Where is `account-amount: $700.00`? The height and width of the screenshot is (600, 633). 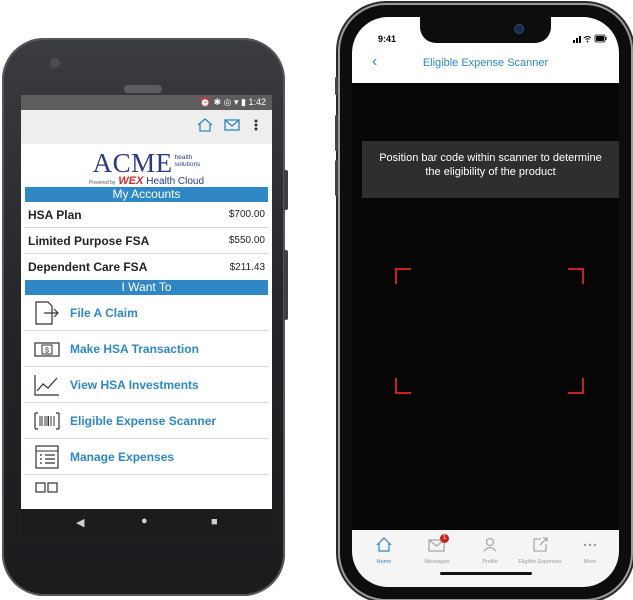 account-amount: $700.00 is located at coordinates (246, 214).